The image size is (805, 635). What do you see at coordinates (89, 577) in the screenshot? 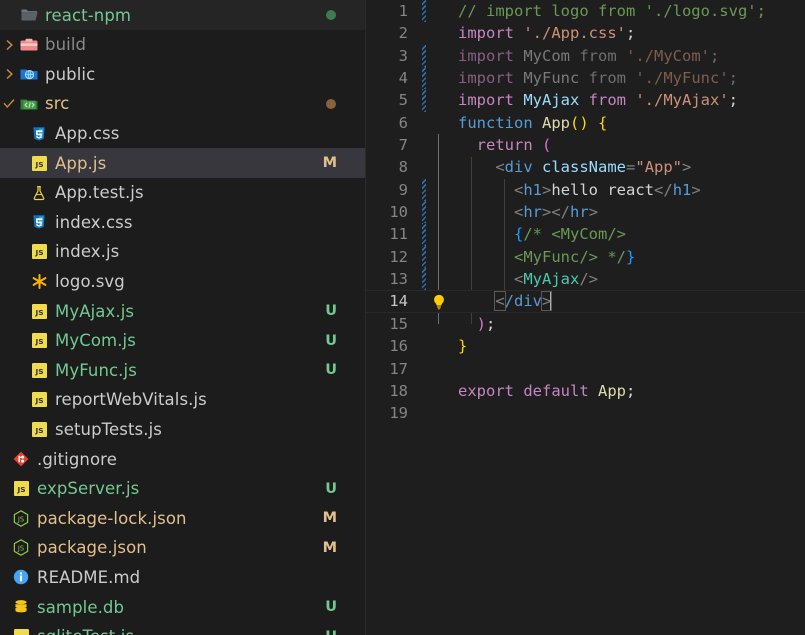
I see `tree-item-label: README.md` at bounding box center [89, 577].